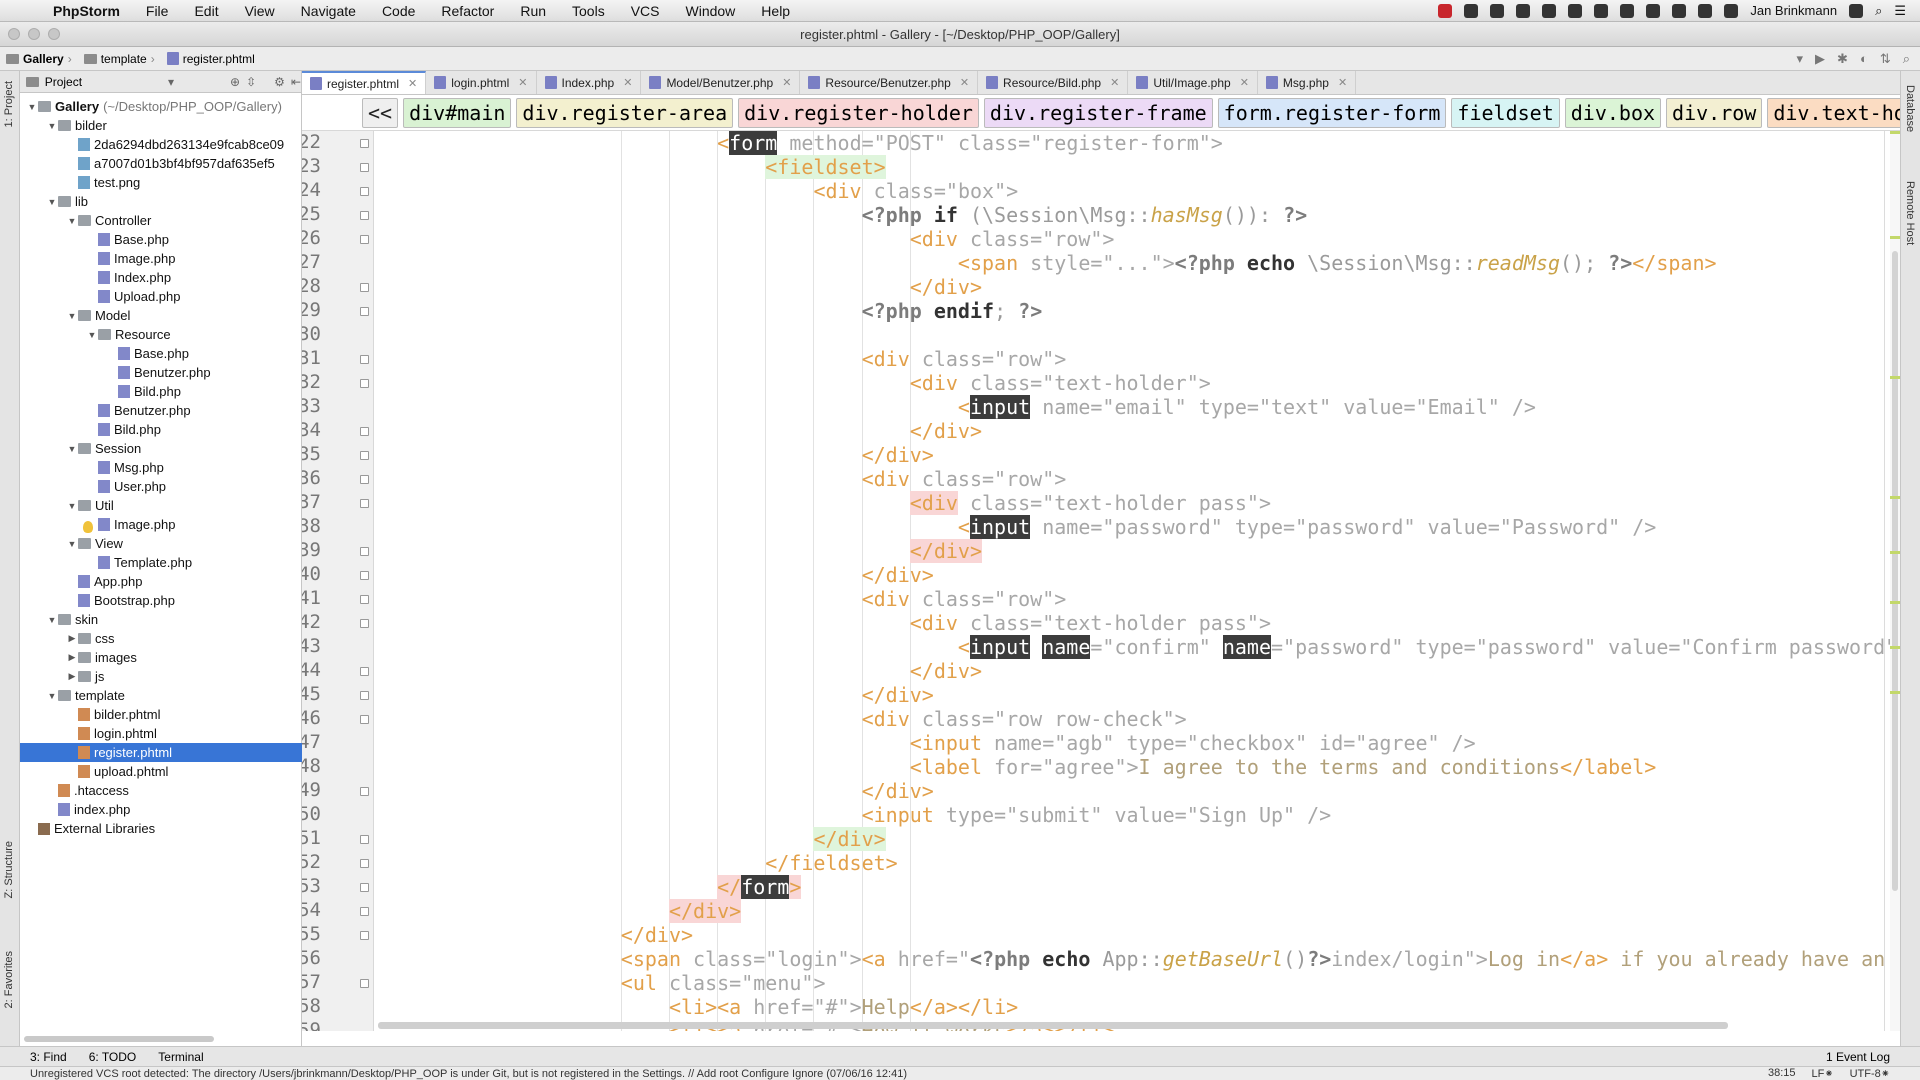 The height and width of the screenshot is (1080, 1920). What do you see at coordinates (1842, 59) in the screenshot?
I see `debug-icon: ✱` at bounding box center [1842, 59].